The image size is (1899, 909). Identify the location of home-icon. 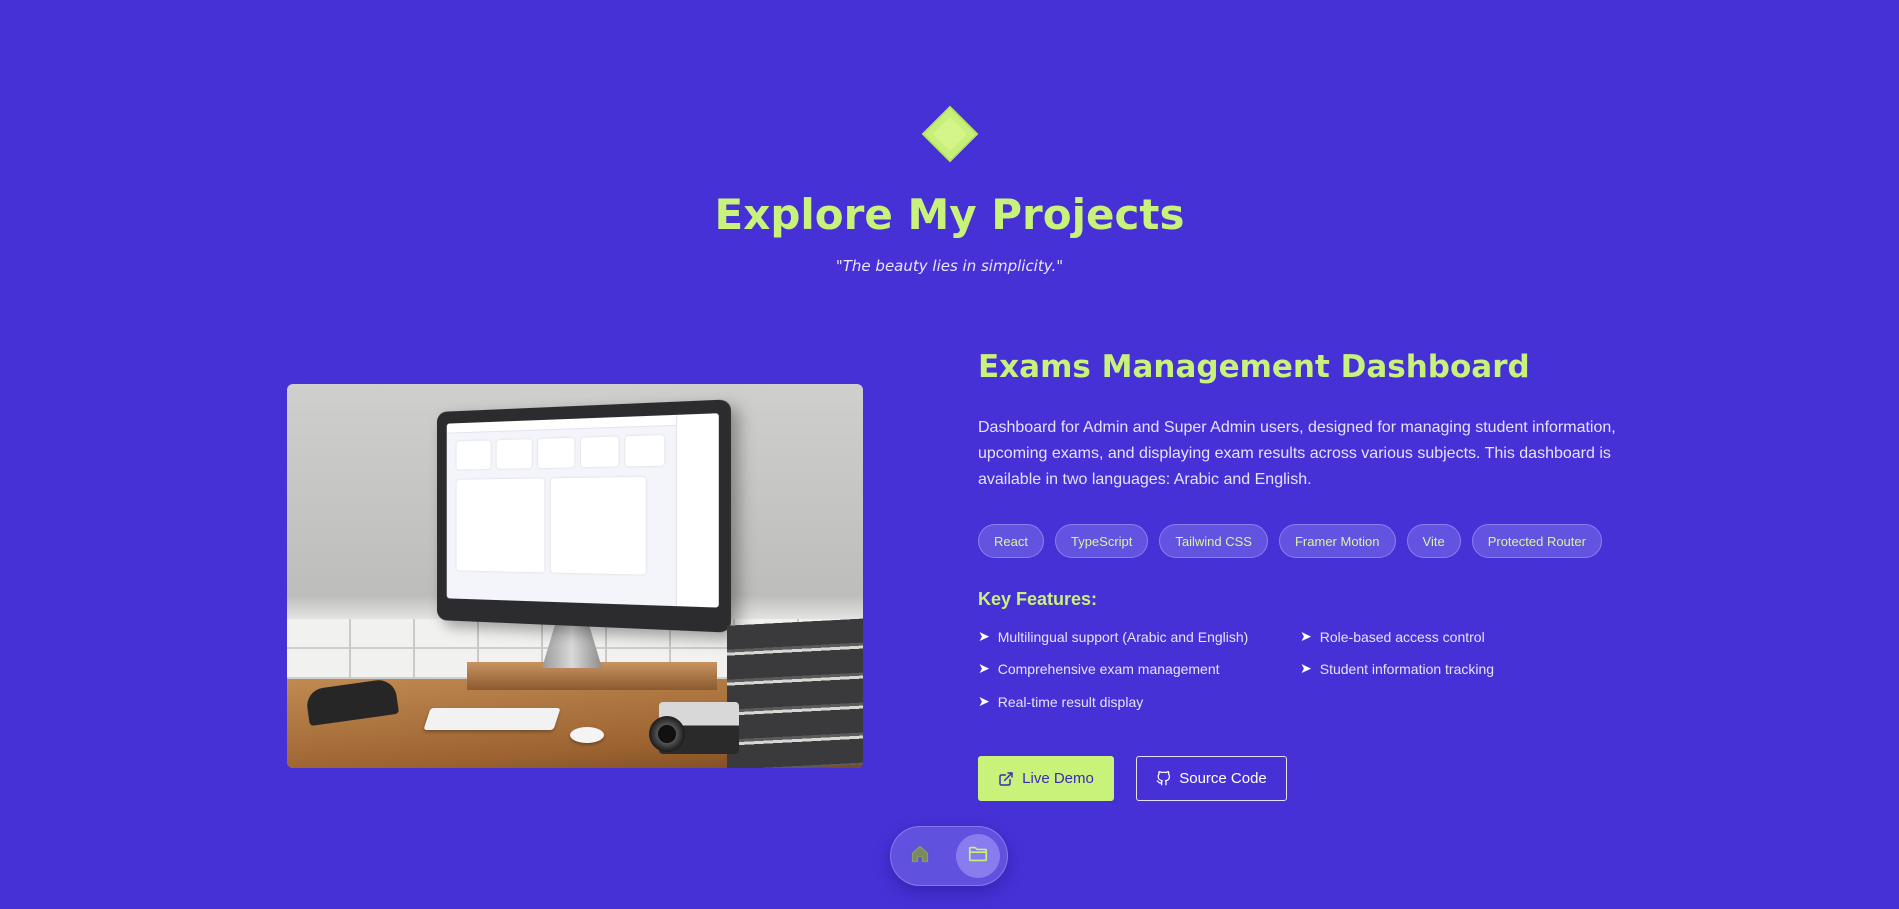
(920, 856).